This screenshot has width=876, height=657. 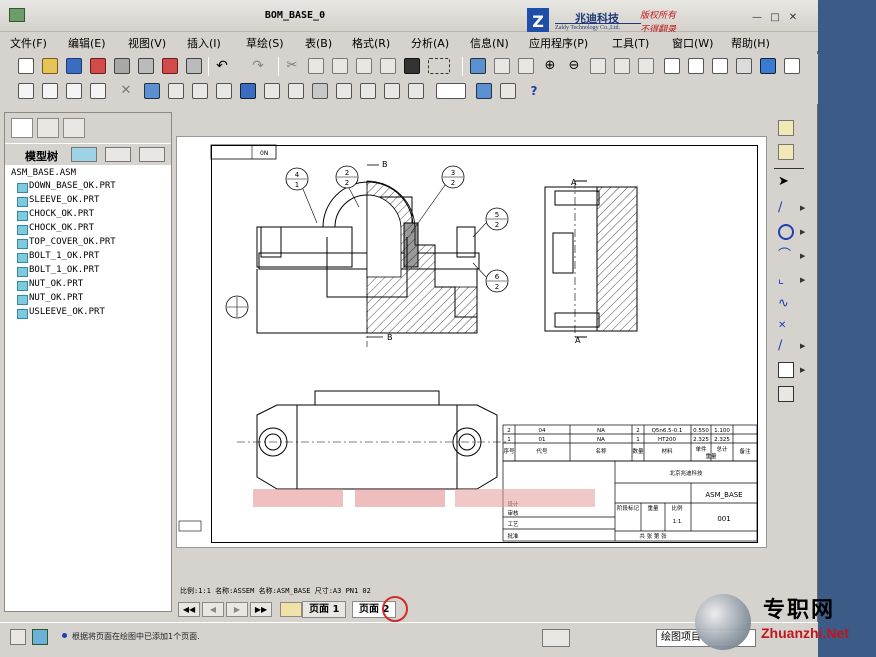 I want to click on arc-icon: ⌒, so click(x=786, y=256).